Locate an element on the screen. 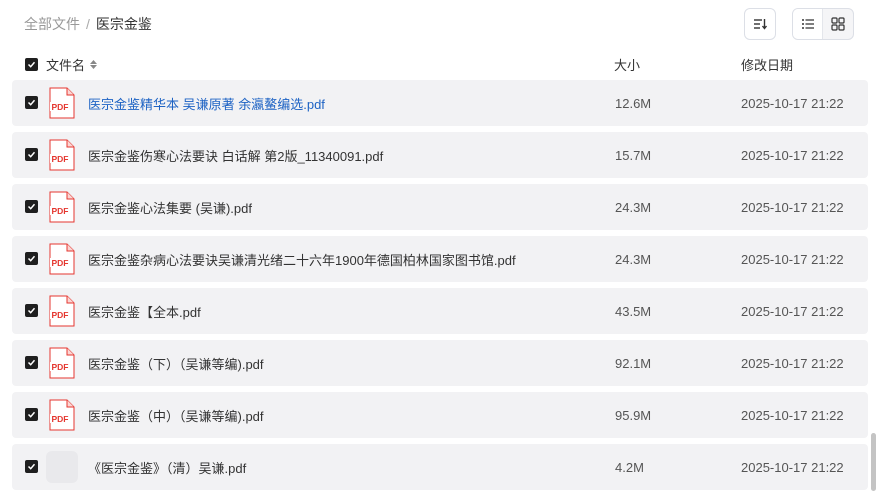 Image resolution: width=878 pixels, height=495 pixels. file-name: 医宗金鉴伤寒心法要诀 白话解 第2版_11340091.pdf is located at coordinates (235, 155).